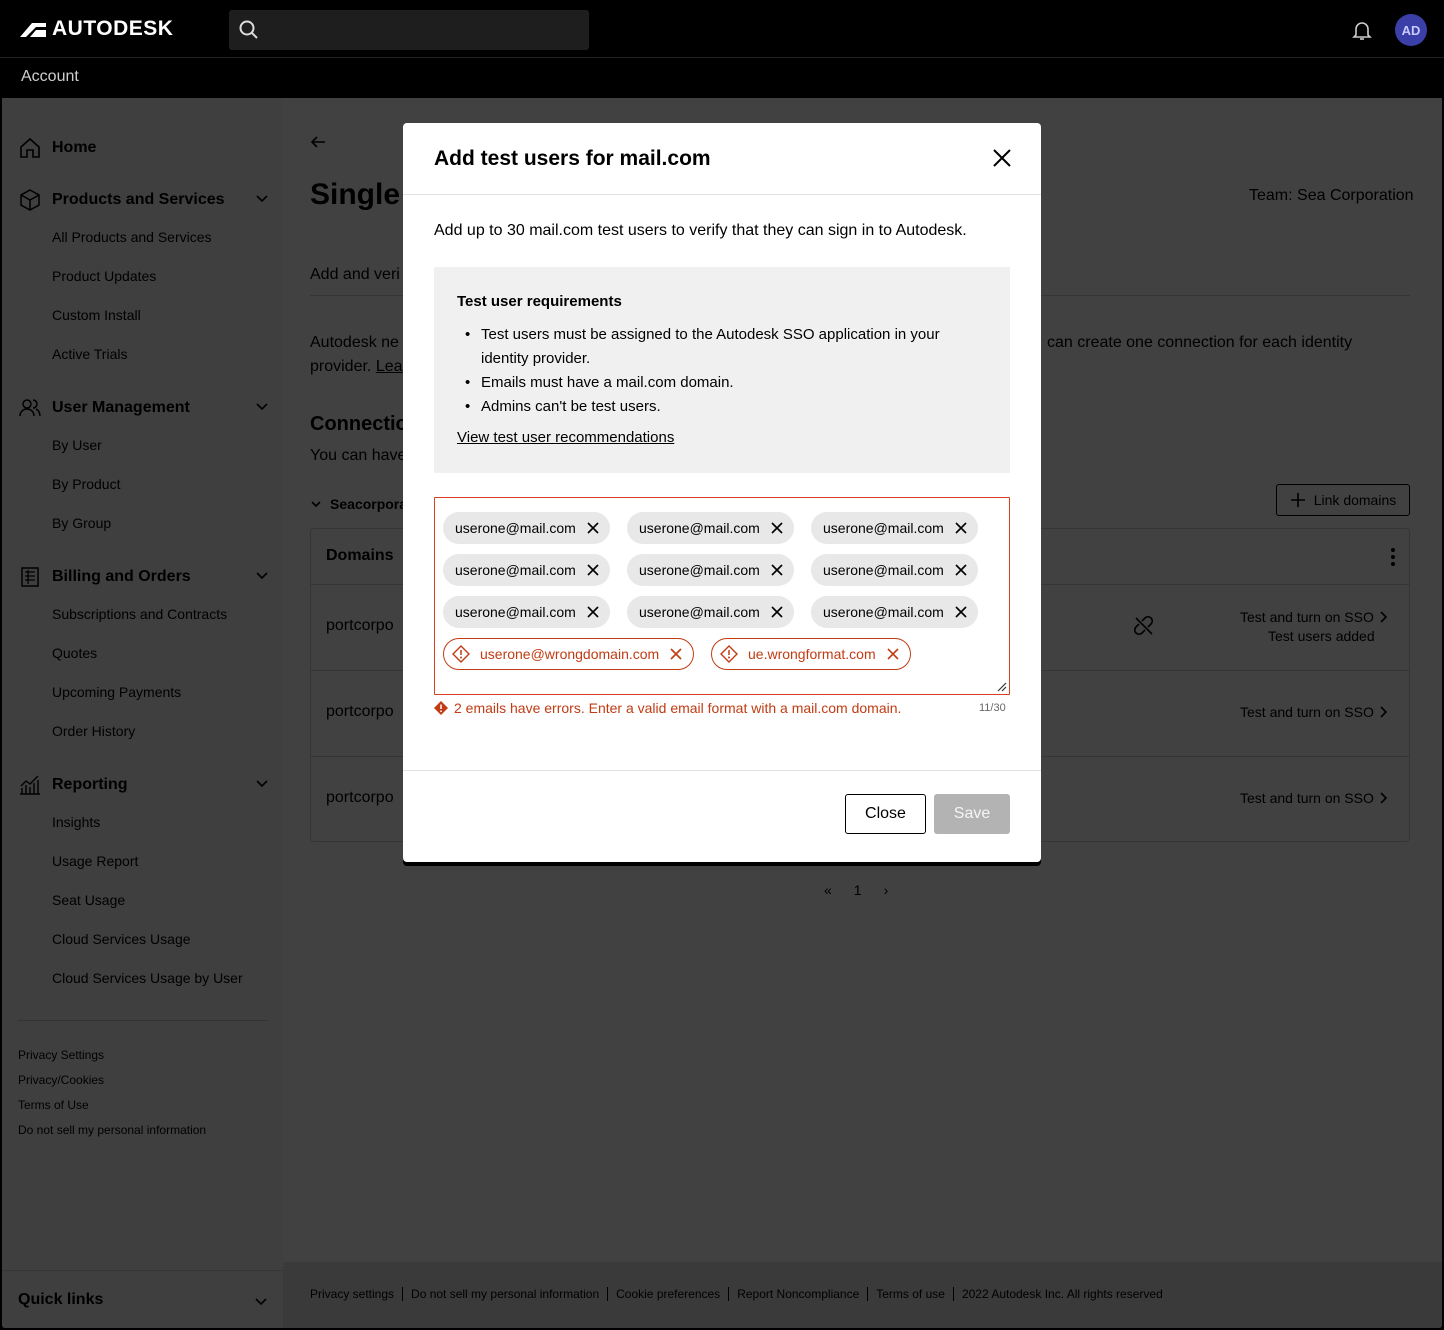 The height and width of the screenshot is (1330, 1444). I want to click on close-button: Close, so click(885, 814).